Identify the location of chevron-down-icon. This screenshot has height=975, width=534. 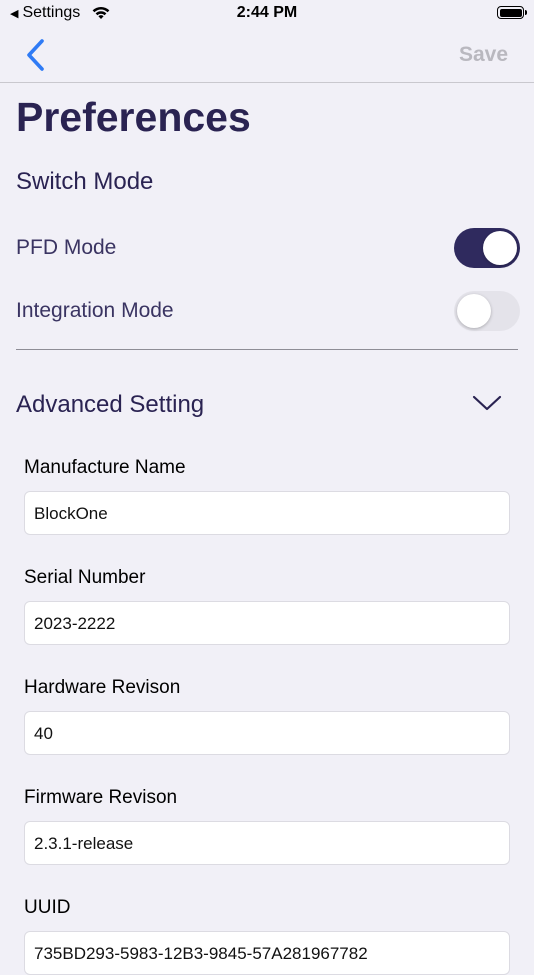
(487, 403).